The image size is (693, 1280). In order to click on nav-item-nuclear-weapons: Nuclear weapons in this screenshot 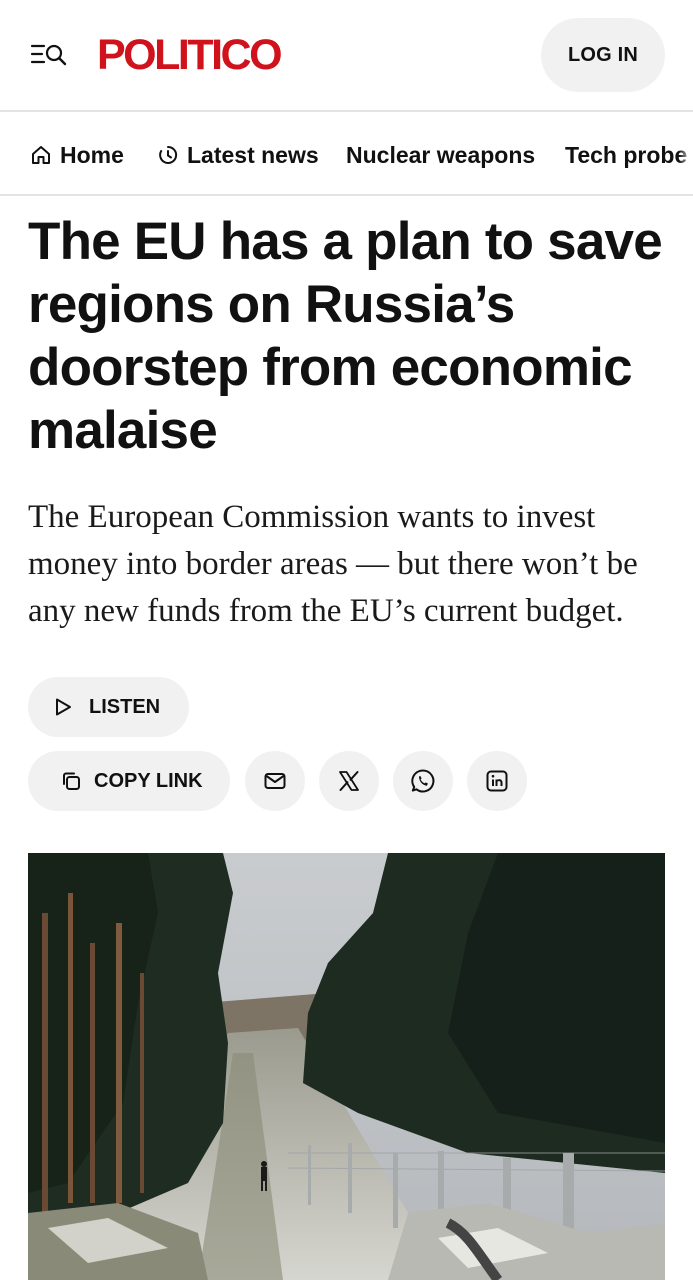, I will do `click(440, 155)`.